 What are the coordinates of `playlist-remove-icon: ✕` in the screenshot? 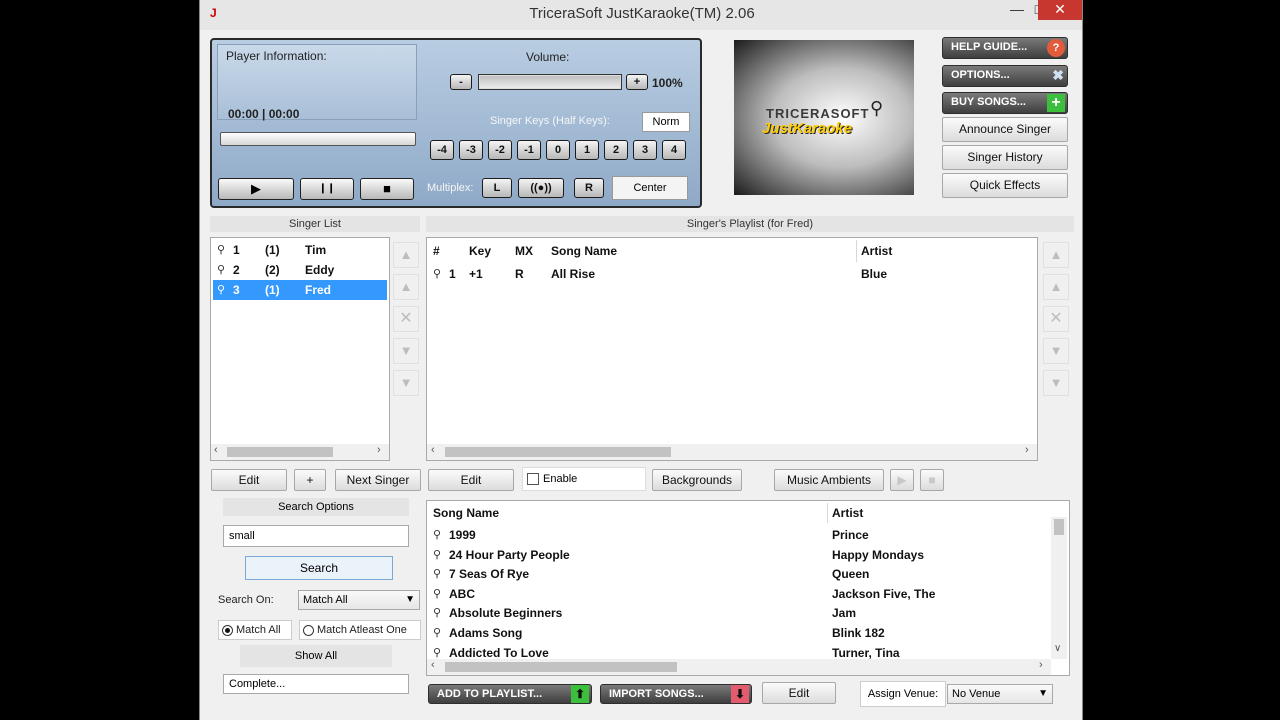 It's located at (1056, 319).